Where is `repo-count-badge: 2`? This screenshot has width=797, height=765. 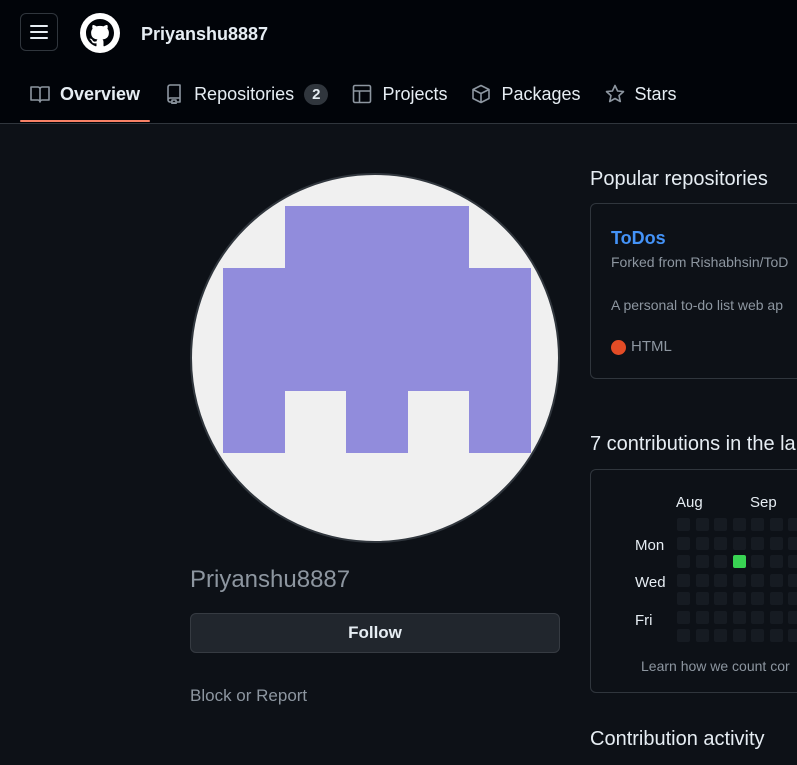
repo-count-badge: 2 is located at coordinates (316, 94).